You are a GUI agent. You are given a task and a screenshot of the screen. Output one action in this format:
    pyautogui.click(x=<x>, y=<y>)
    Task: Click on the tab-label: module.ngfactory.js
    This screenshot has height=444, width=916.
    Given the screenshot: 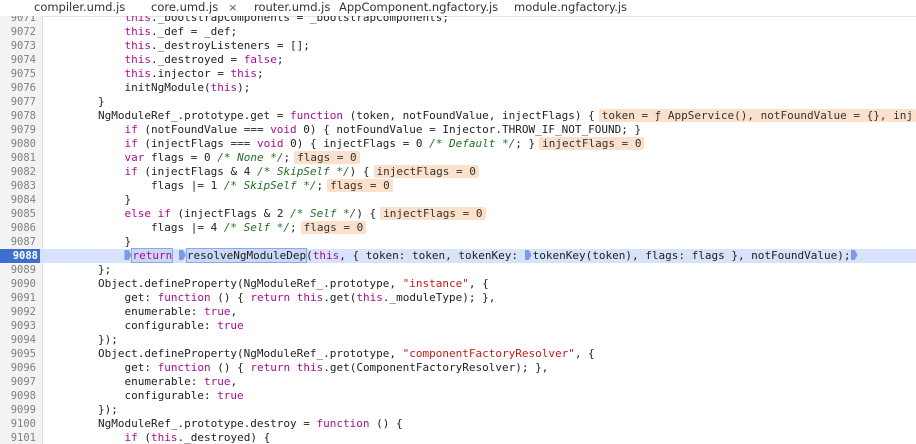 What is the action you would take?
    pyautogui.click(x=571, y=7)
    